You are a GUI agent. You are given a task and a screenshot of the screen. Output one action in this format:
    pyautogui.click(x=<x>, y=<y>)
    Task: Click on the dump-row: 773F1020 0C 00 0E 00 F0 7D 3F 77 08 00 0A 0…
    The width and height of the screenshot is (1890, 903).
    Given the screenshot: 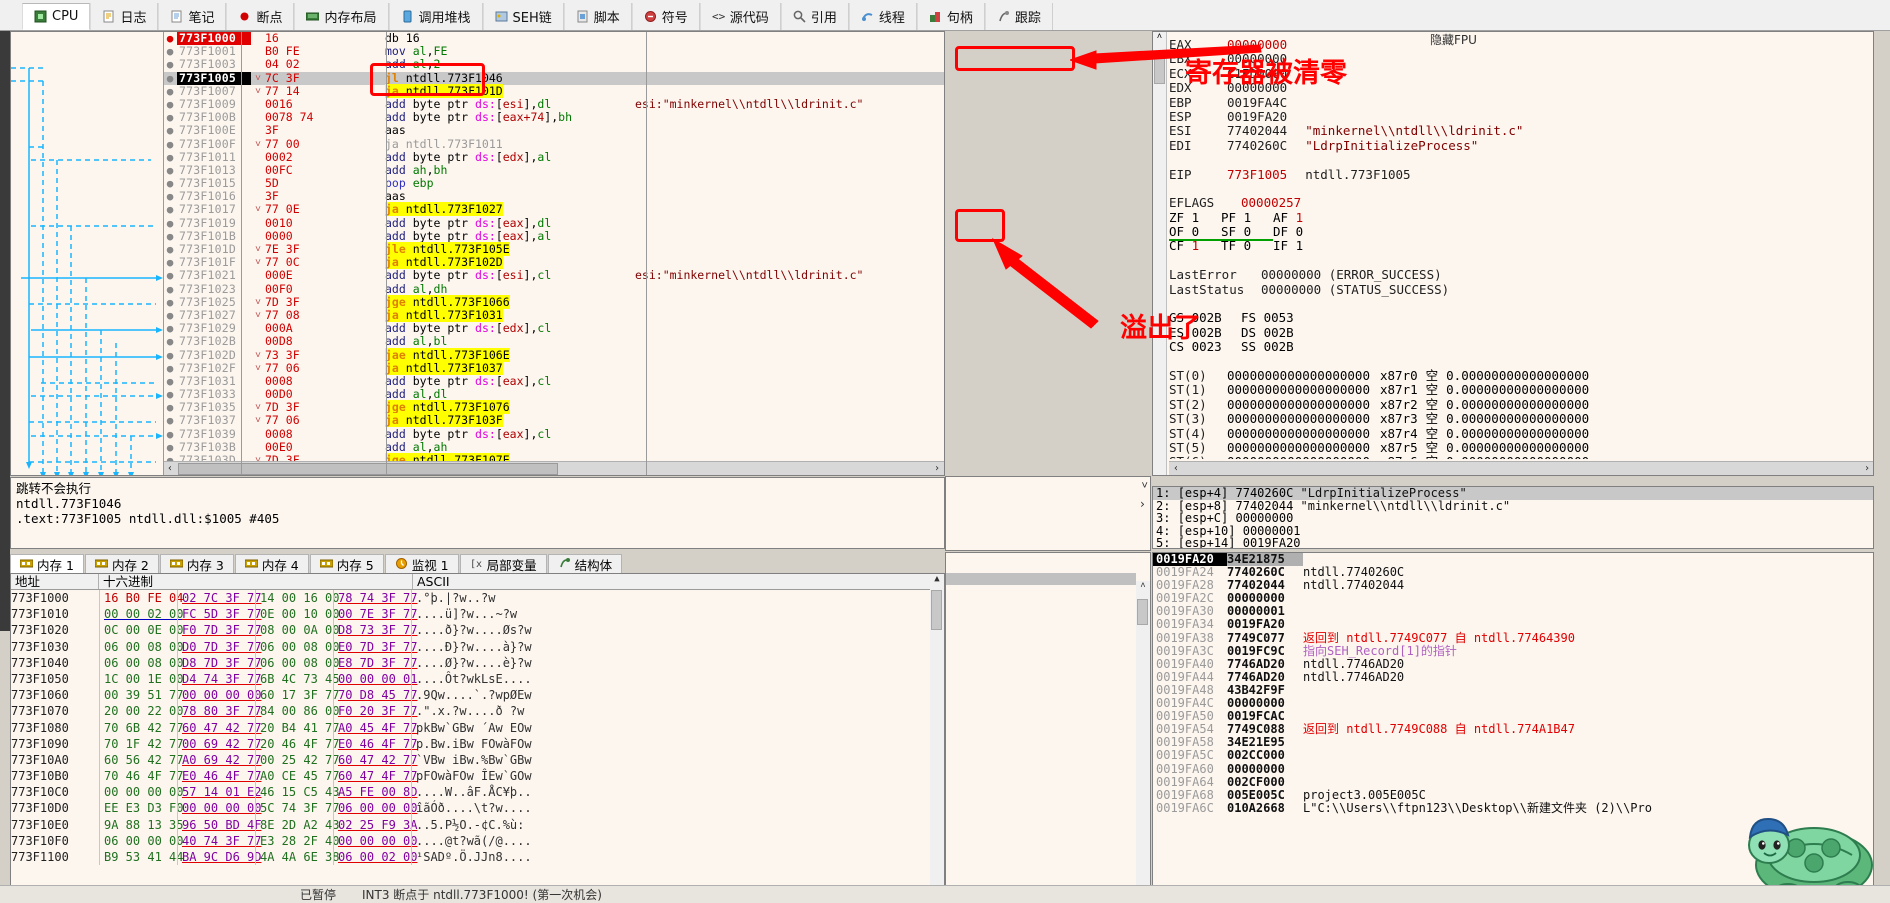 What is the action you would take?
    pyautogui.click(x=477, y=630)
    